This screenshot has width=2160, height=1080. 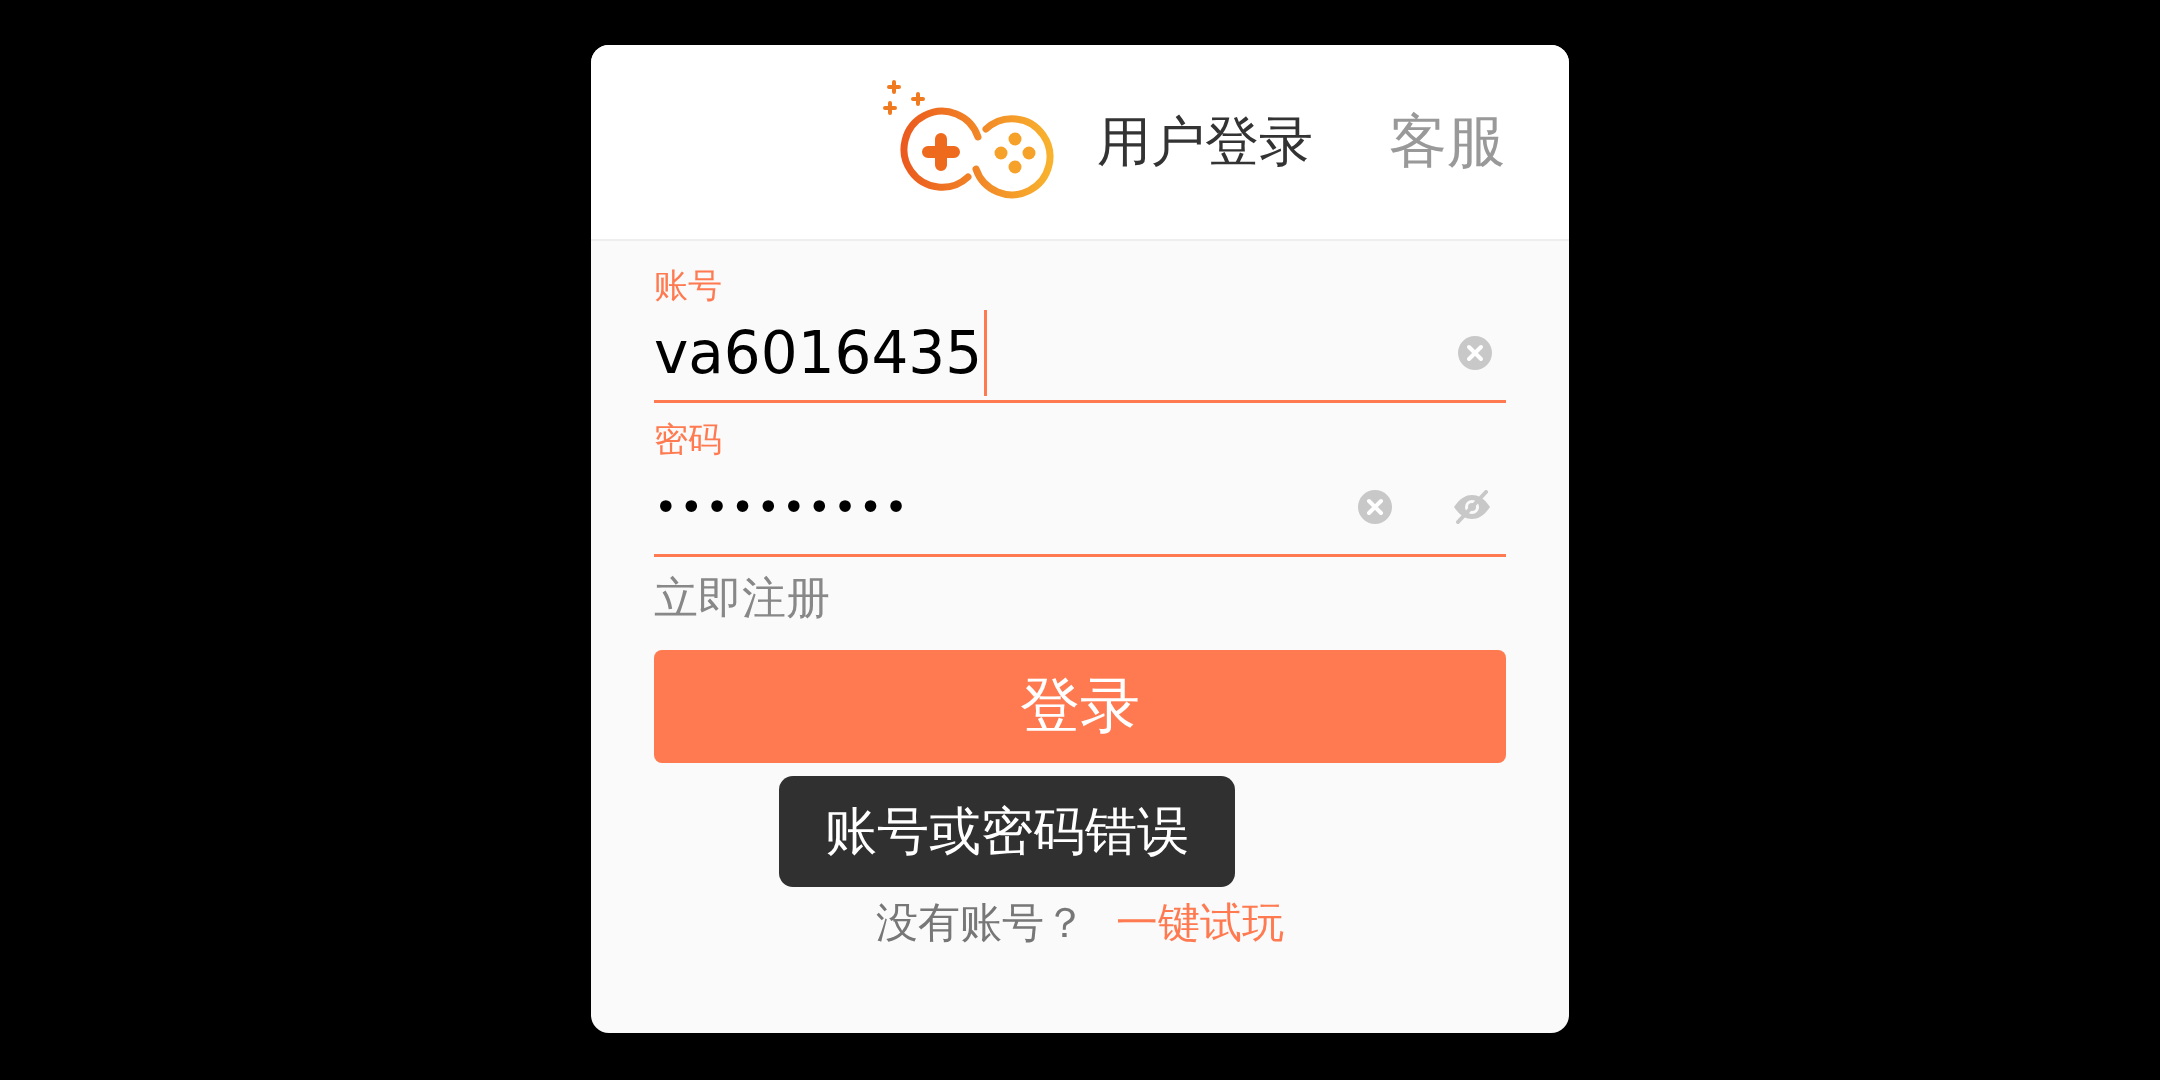 What do you see at coordinates (981, 923) in the screenshot?
I see `no-account-prompt: 没有账号？` at bounding box center [981, 923].